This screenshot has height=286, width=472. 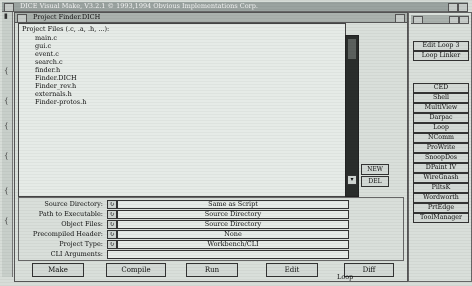 I want to click on tool-ncomm-button: NComm, so click(x=441, y=138).